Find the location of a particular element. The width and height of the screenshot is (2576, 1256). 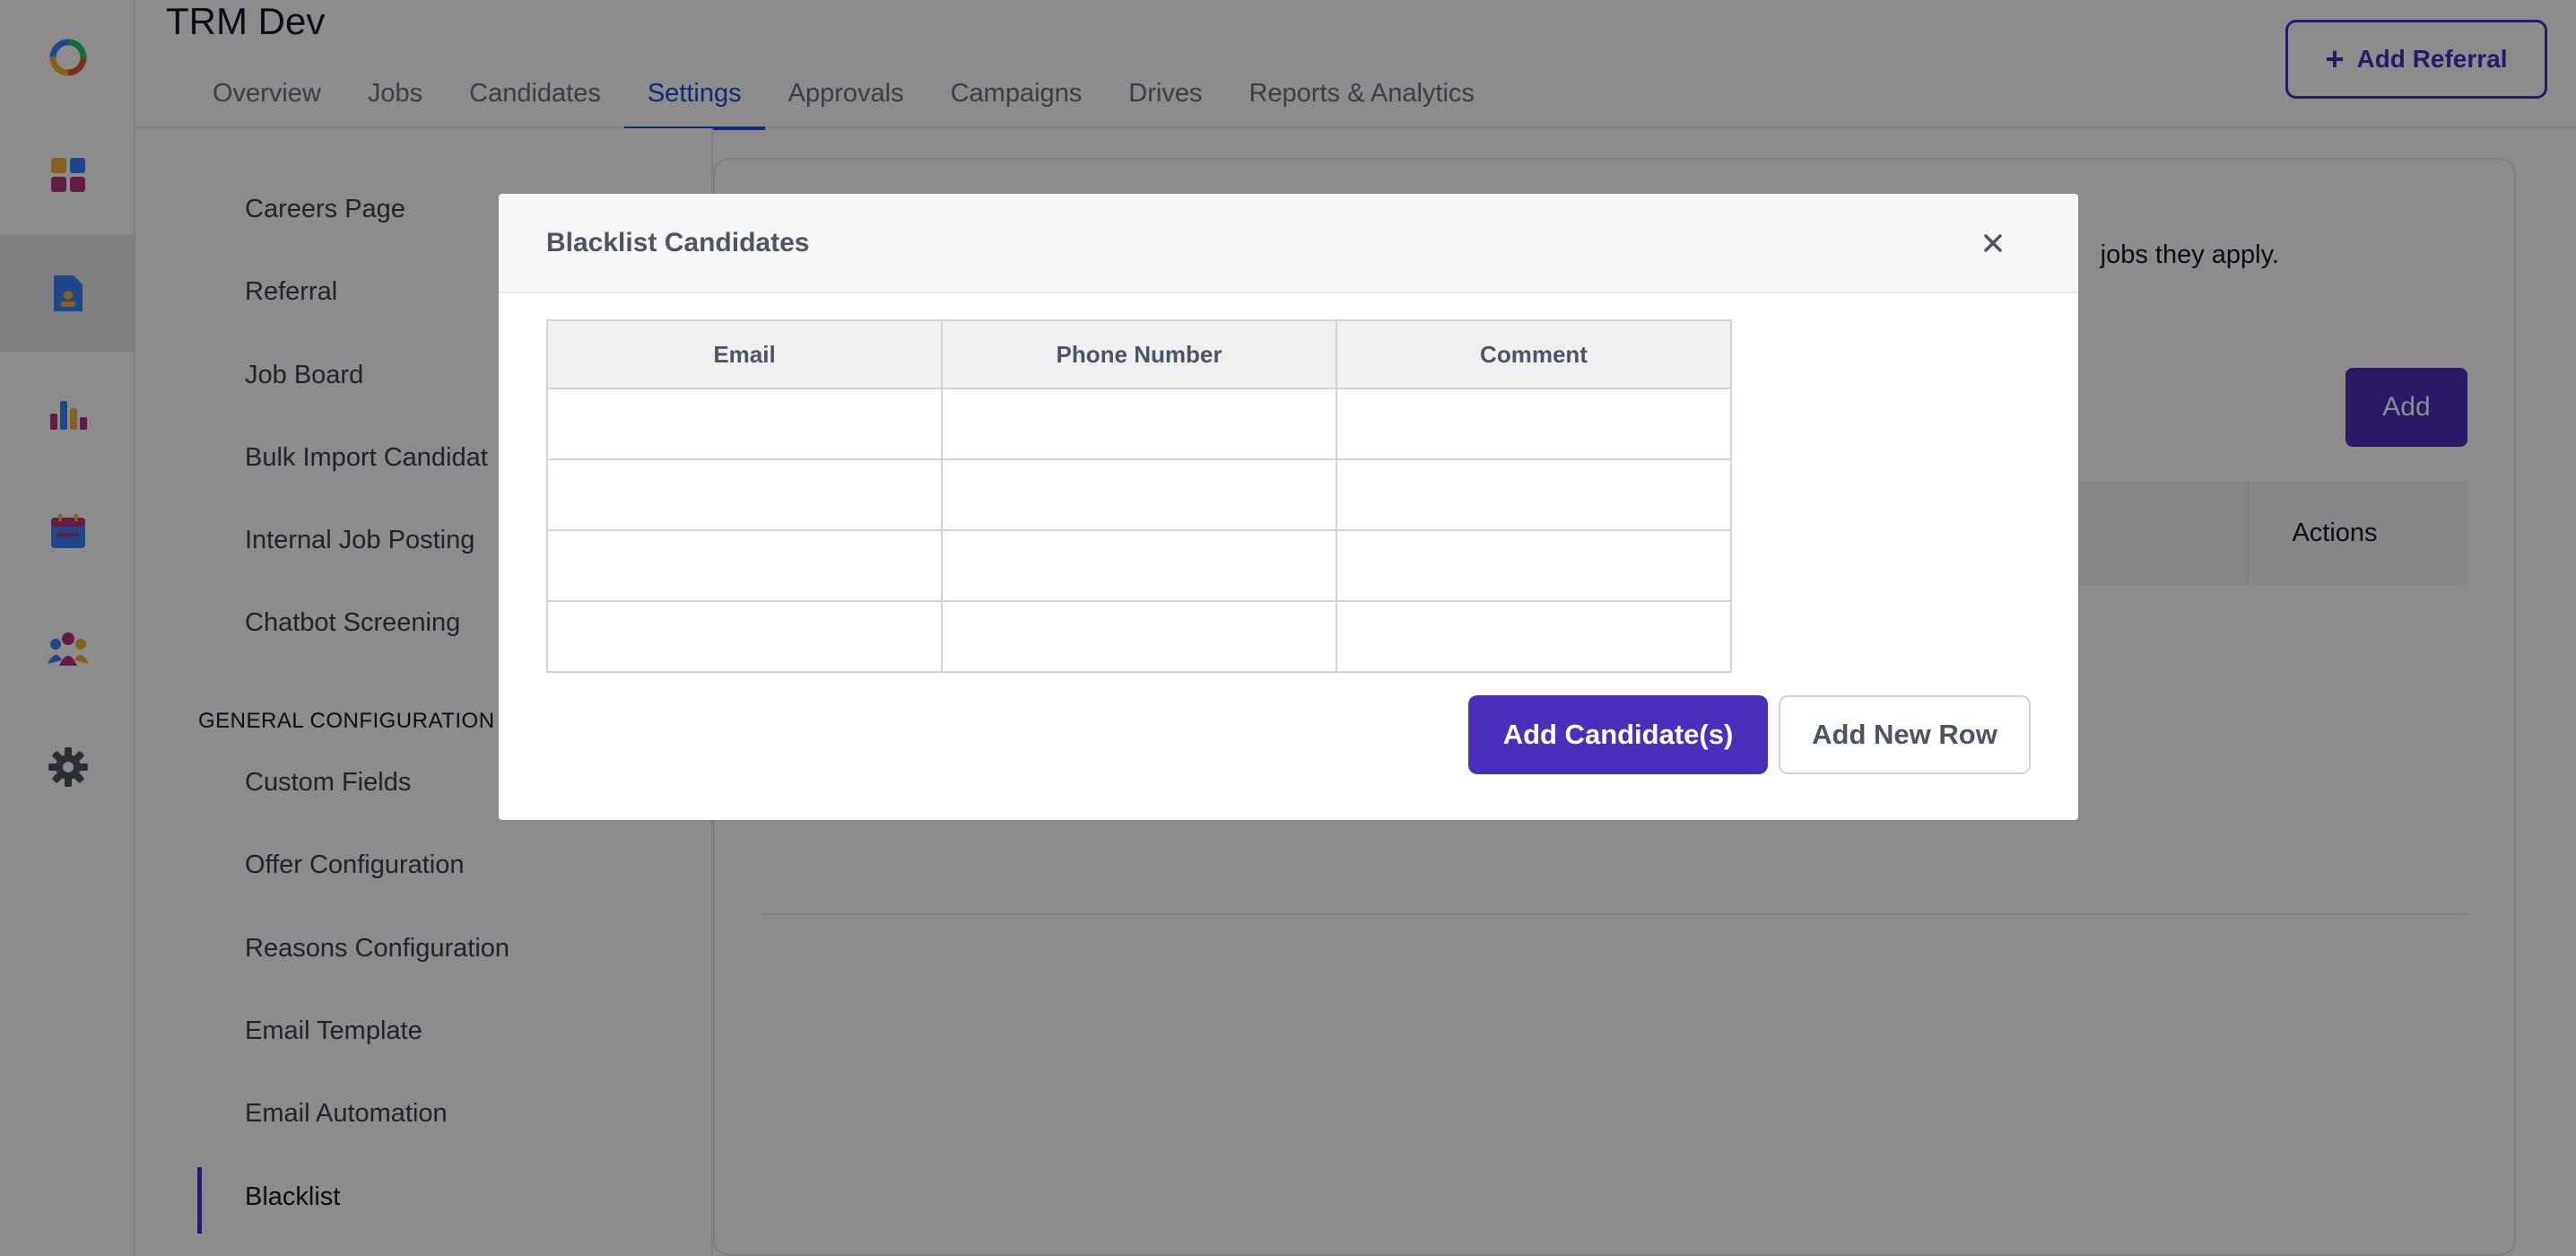

column-header-email: Email is located at coordinates (744, 354).